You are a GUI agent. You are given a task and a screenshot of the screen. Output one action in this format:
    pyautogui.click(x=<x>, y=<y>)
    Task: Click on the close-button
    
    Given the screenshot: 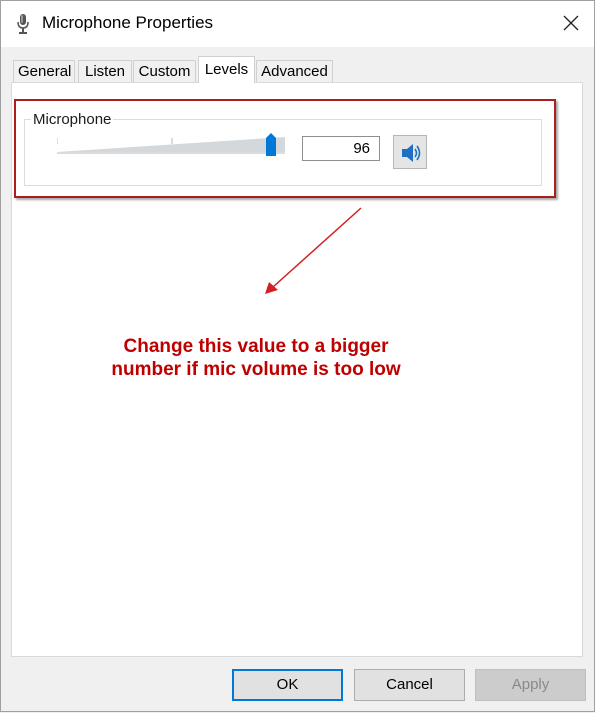 What is the action you would take?
    pyautogui.click(x=571, y=24)
    